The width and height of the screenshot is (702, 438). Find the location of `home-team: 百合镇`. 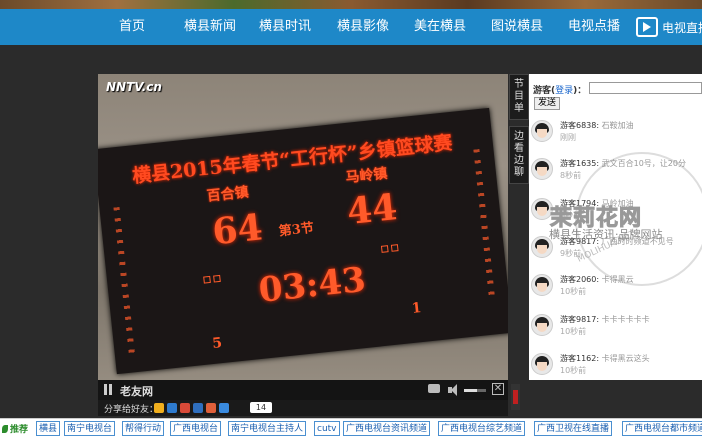

home-team: 百合镇 is located at coordinates (228, 194).